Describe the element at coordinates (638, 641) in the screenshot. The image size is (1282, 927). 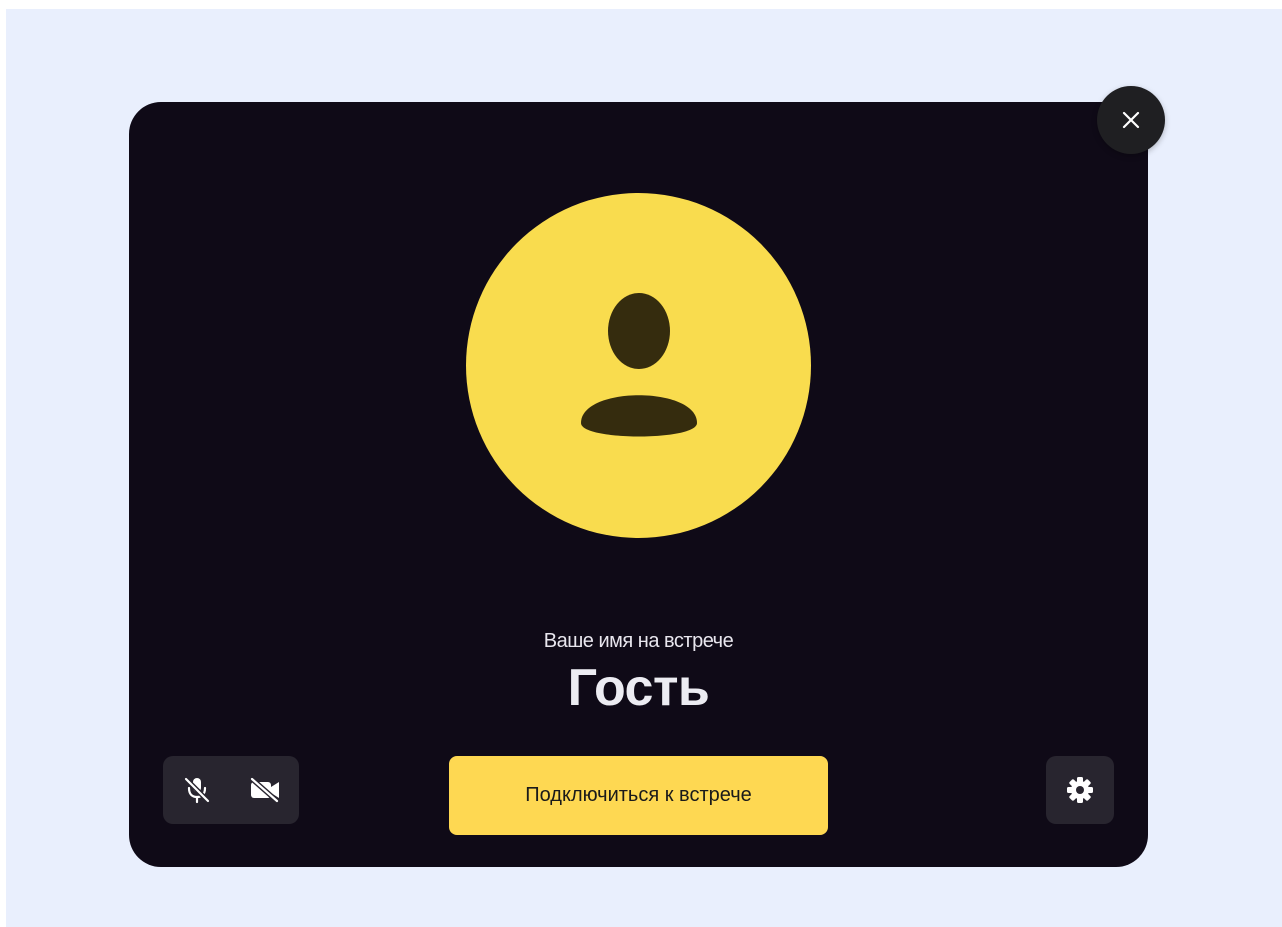
I see `name-caption: Ваше имя на встрече` at that location.